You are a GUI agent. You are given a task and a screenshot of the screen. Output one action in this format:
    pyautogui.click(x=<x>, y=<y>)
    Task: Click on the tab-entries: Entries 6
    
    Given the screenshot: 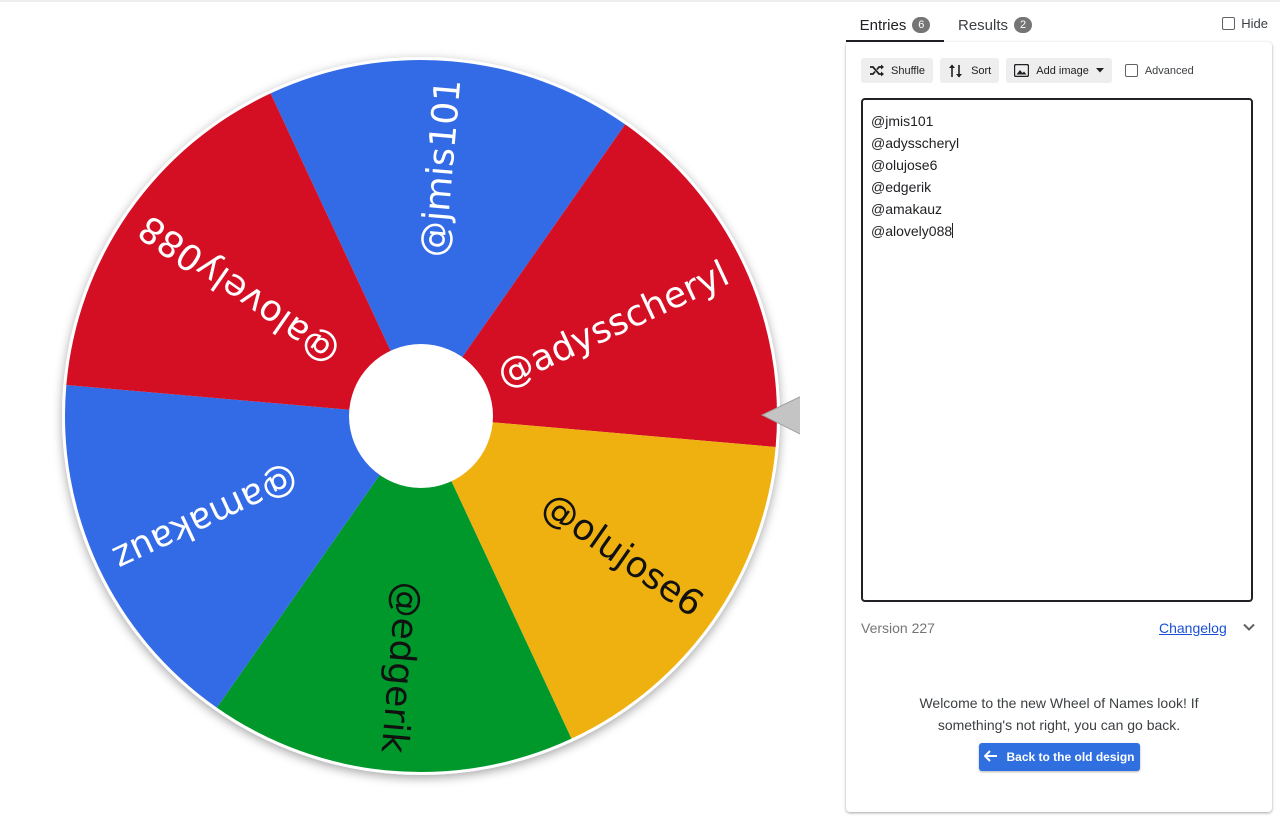 What is the action you would take?
    pyautogui.click(x=895, y=26)
    